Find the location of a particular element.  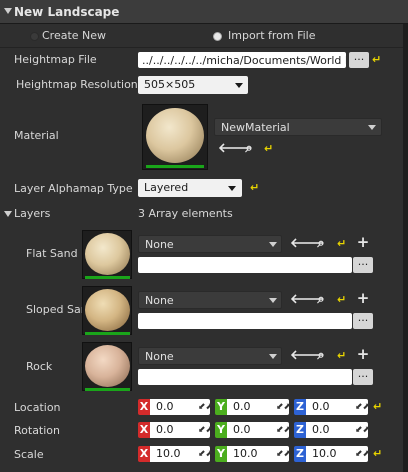

panel-header: New Landscape is located at coordinates (204, 12).